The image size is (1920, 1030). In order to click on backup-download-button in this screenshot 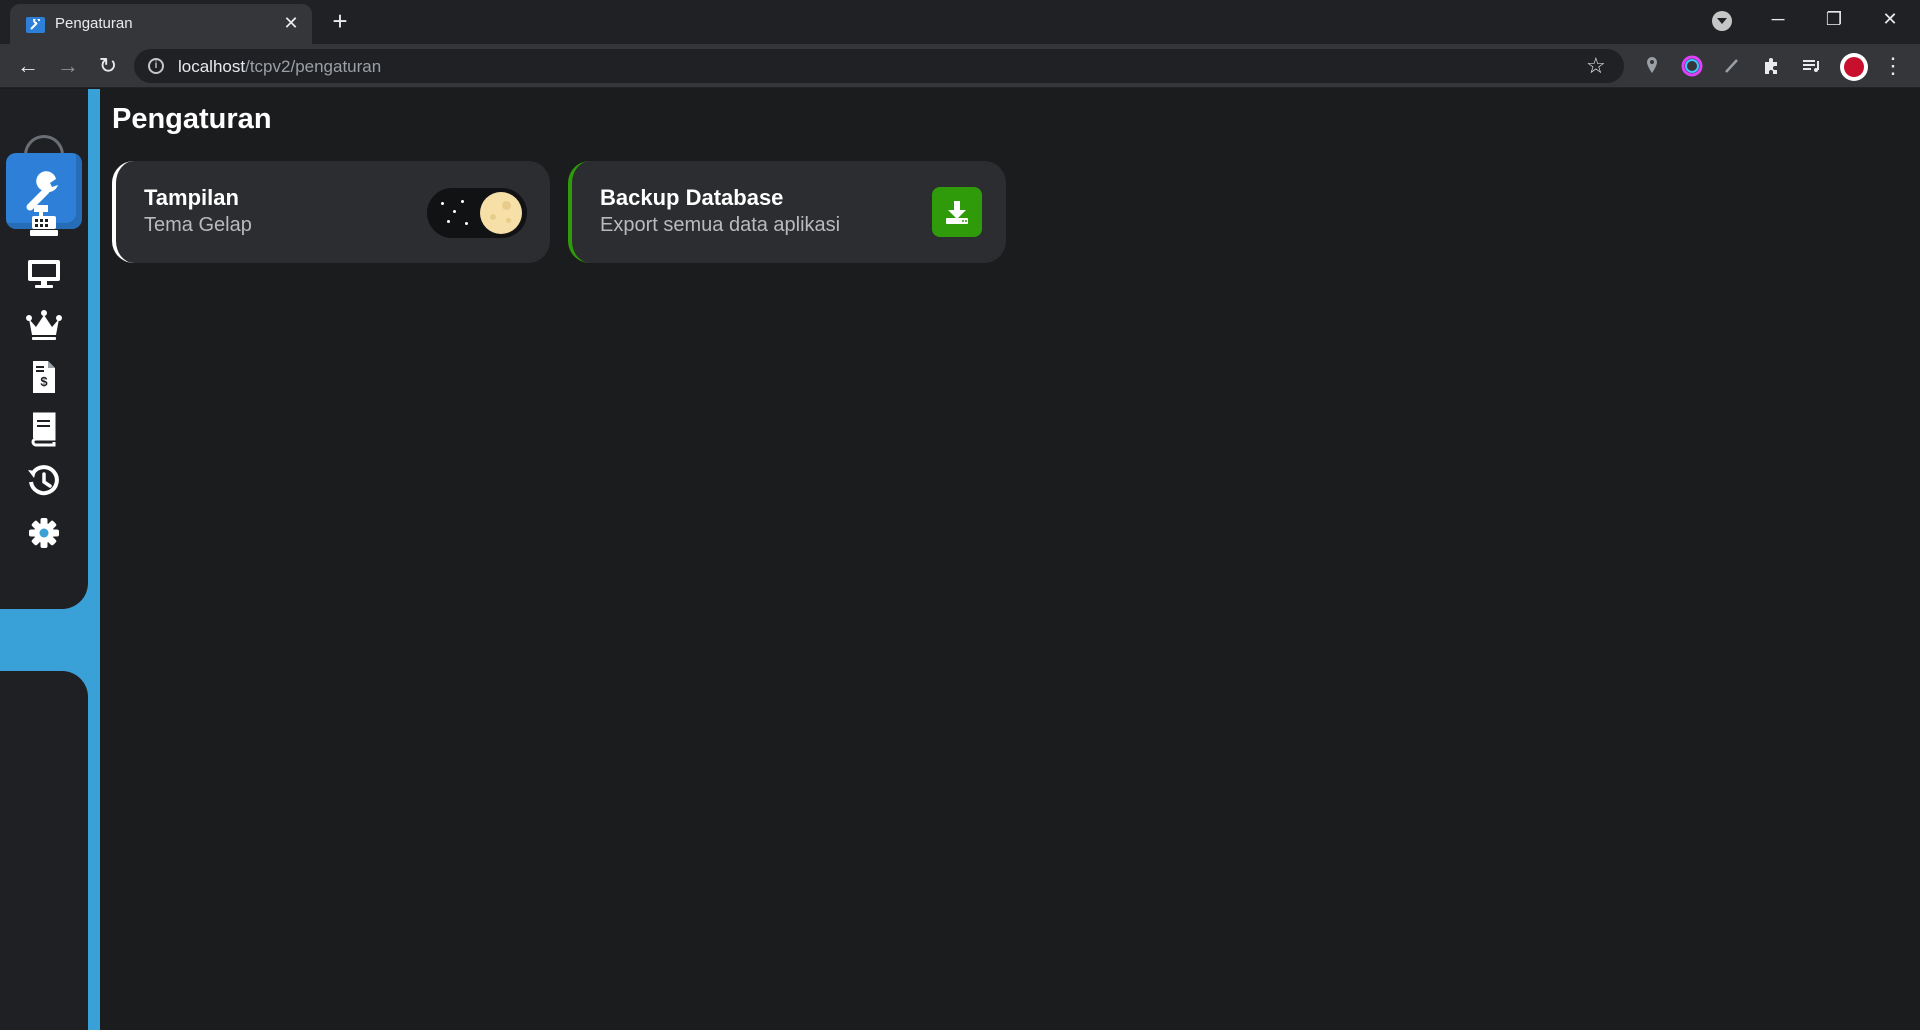, I will do `click(957, 212)`.